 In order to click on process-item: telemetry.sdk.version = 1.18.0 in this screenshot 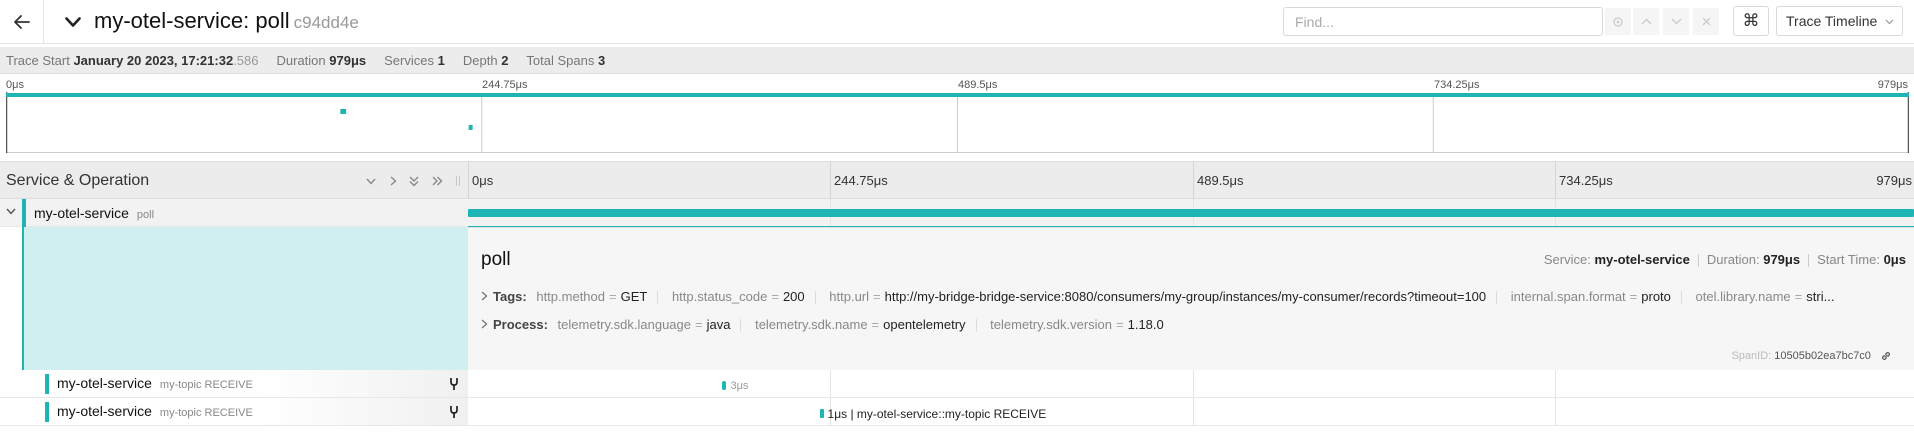, I will do `click(1077, 324)`.